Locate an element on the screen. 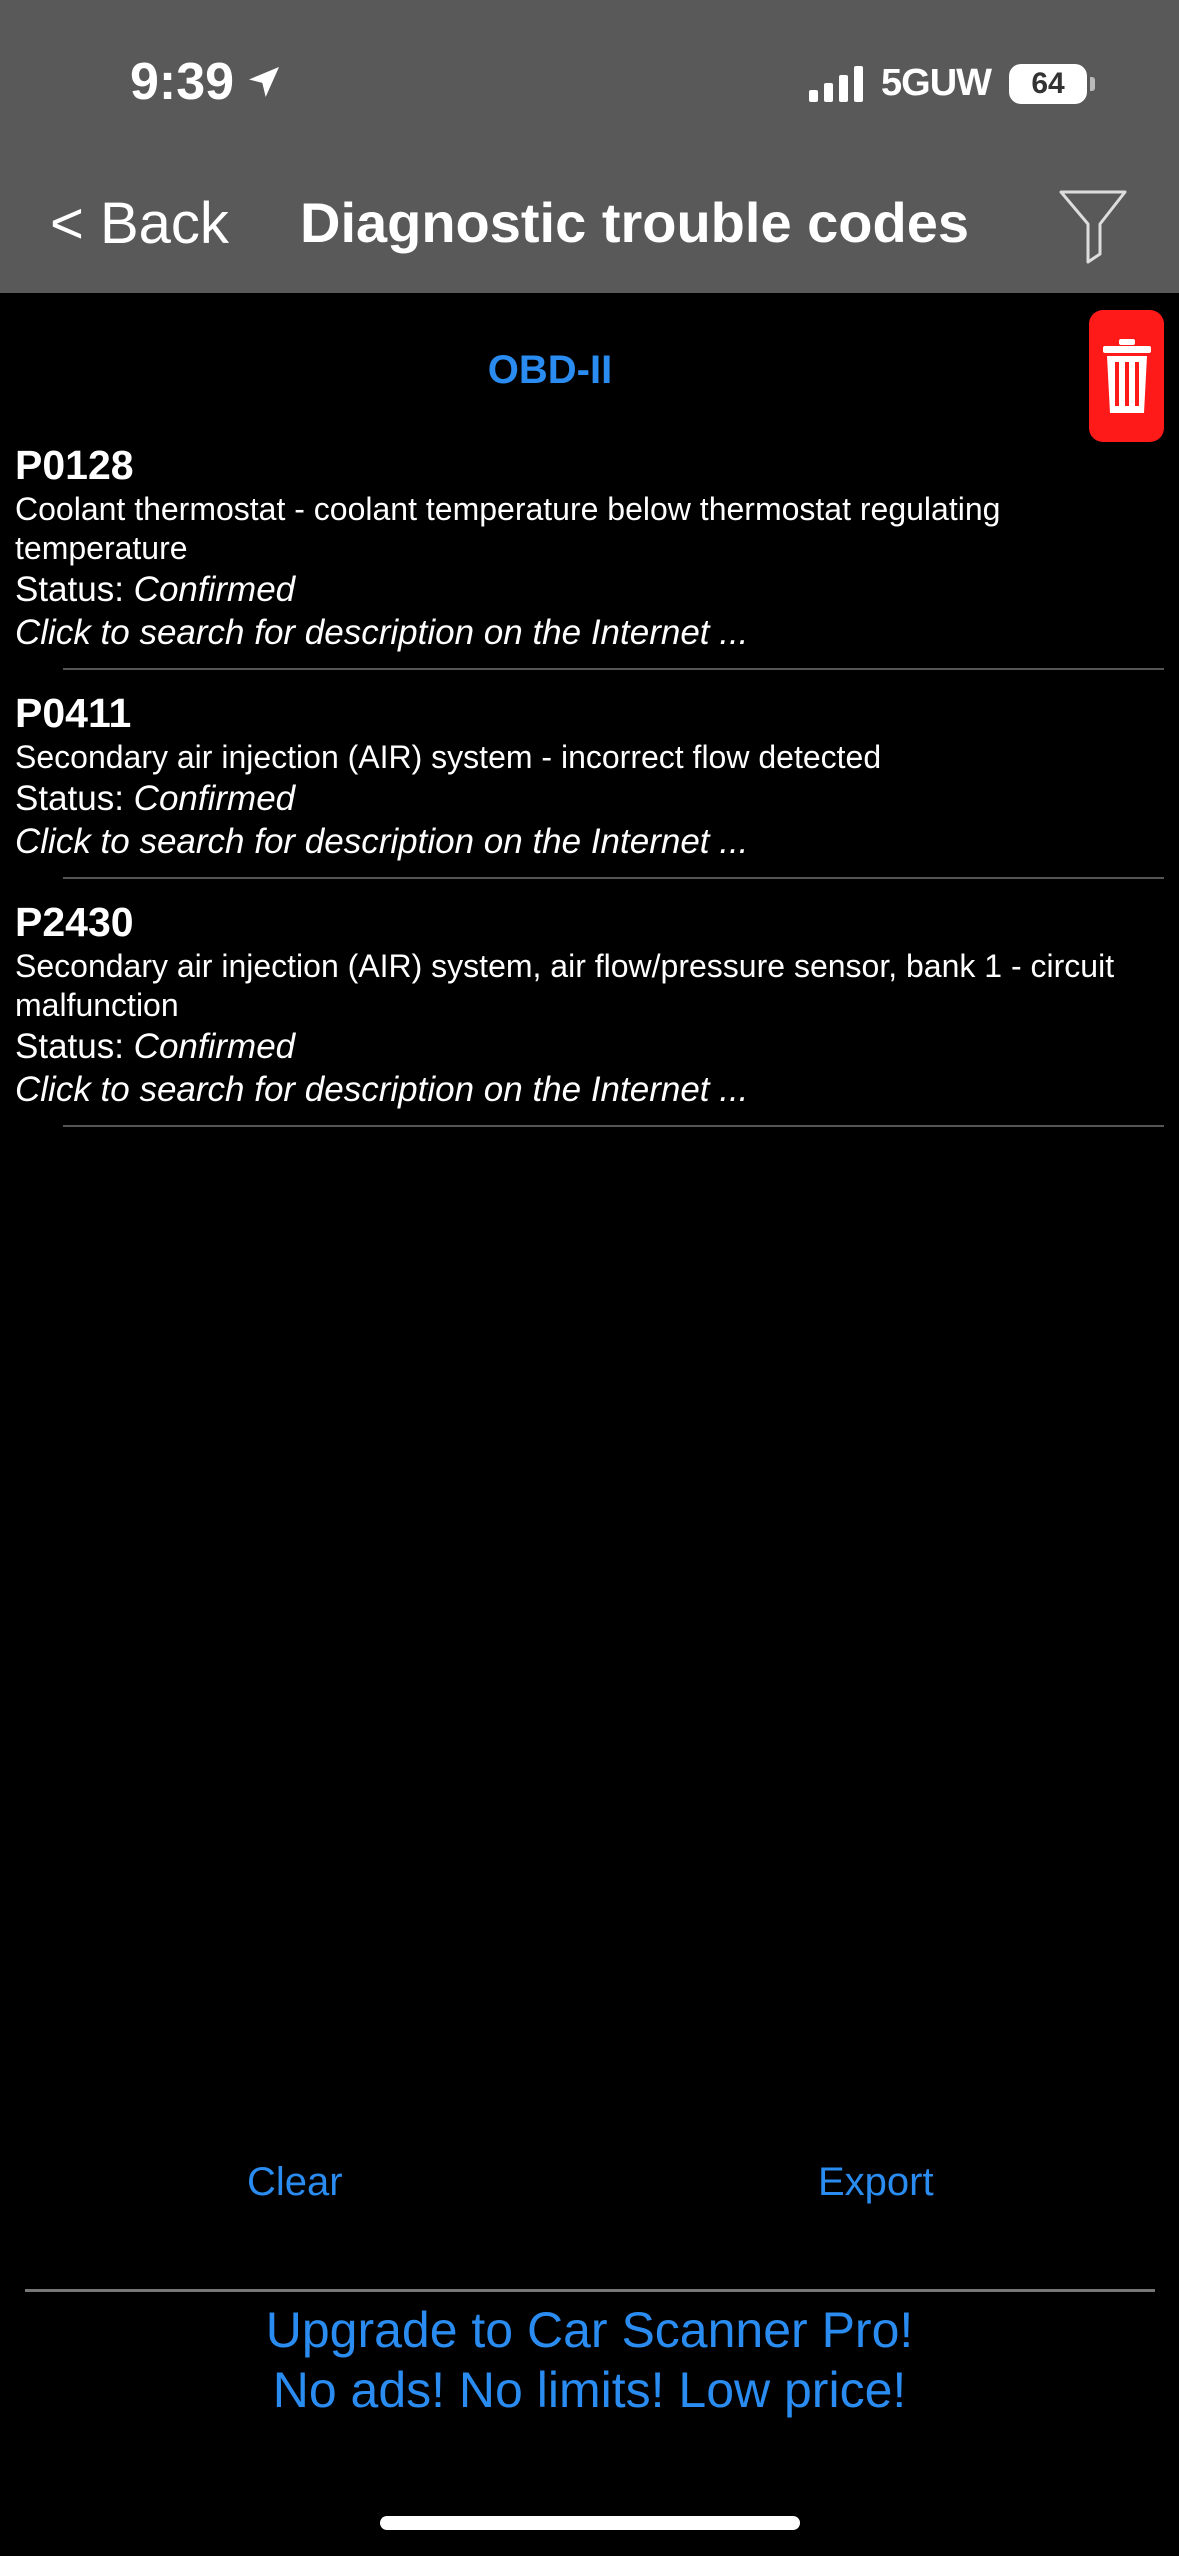 This screenshot has width=1179, height=2556. ad-divider is located at coordinates (590, 2290).